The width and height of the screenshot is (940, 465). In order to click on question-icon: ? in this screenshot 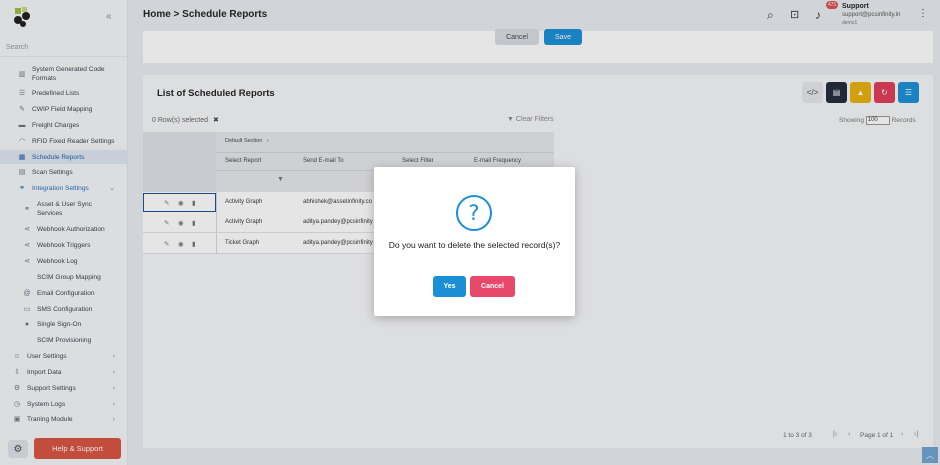, I will do `click(474, 213)`.